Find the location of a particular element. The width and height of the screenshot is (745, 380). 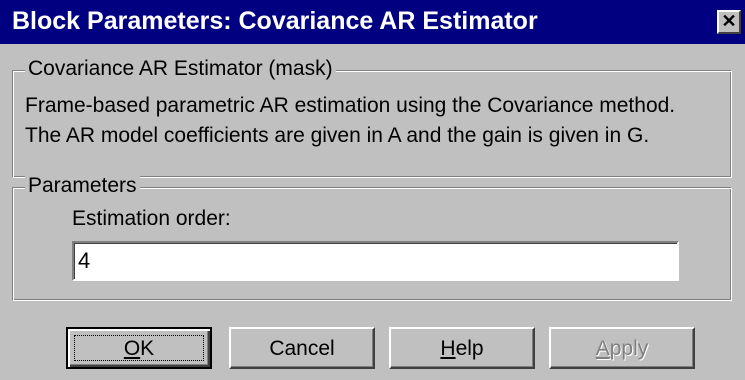

help-button: Help is located at coordinates (462, 348).